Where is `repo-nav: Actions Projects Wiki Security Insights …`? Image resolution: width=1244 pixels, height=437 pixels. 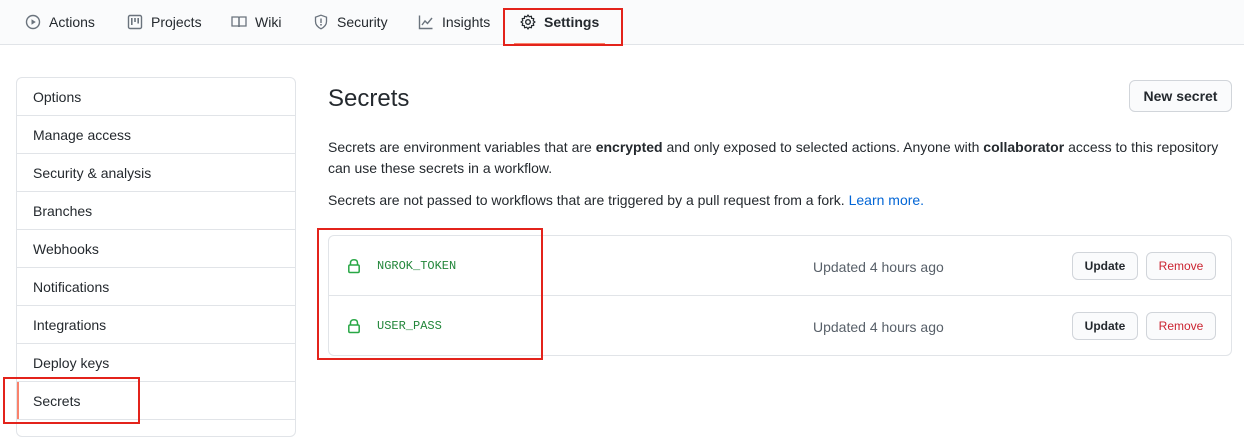
repo-nav: Actions Projects Wiki Security Insights … is located at coordinates (622, 22).